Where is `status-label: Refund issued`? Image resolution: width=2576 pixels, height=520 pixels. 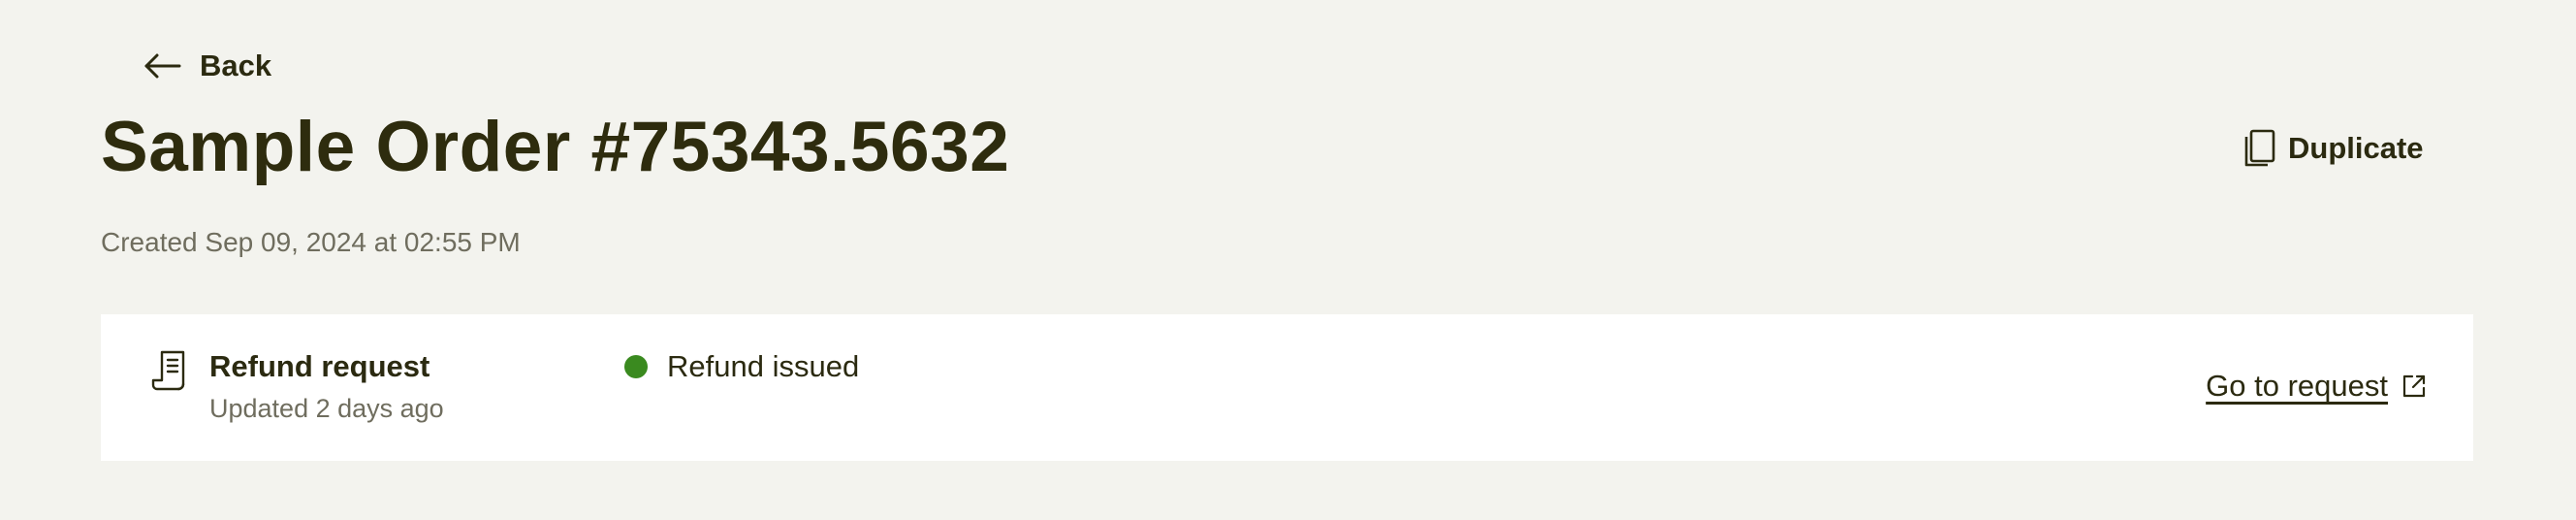
status-label: Refund issued is located at coordinates (763, 366).